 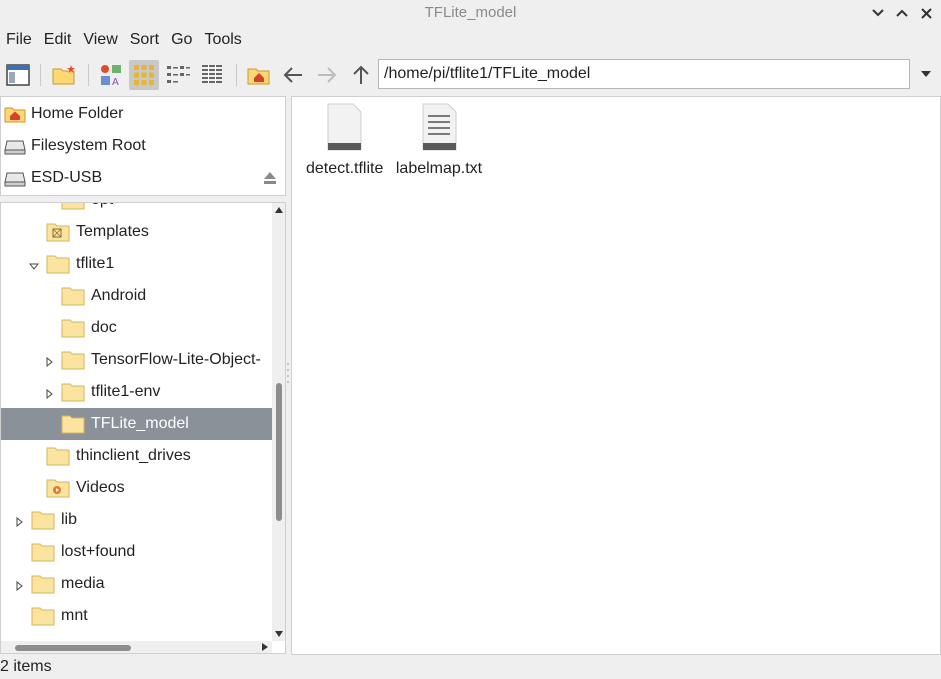 I want to click on menu-sort: Sort, so click(x=144, y=41).